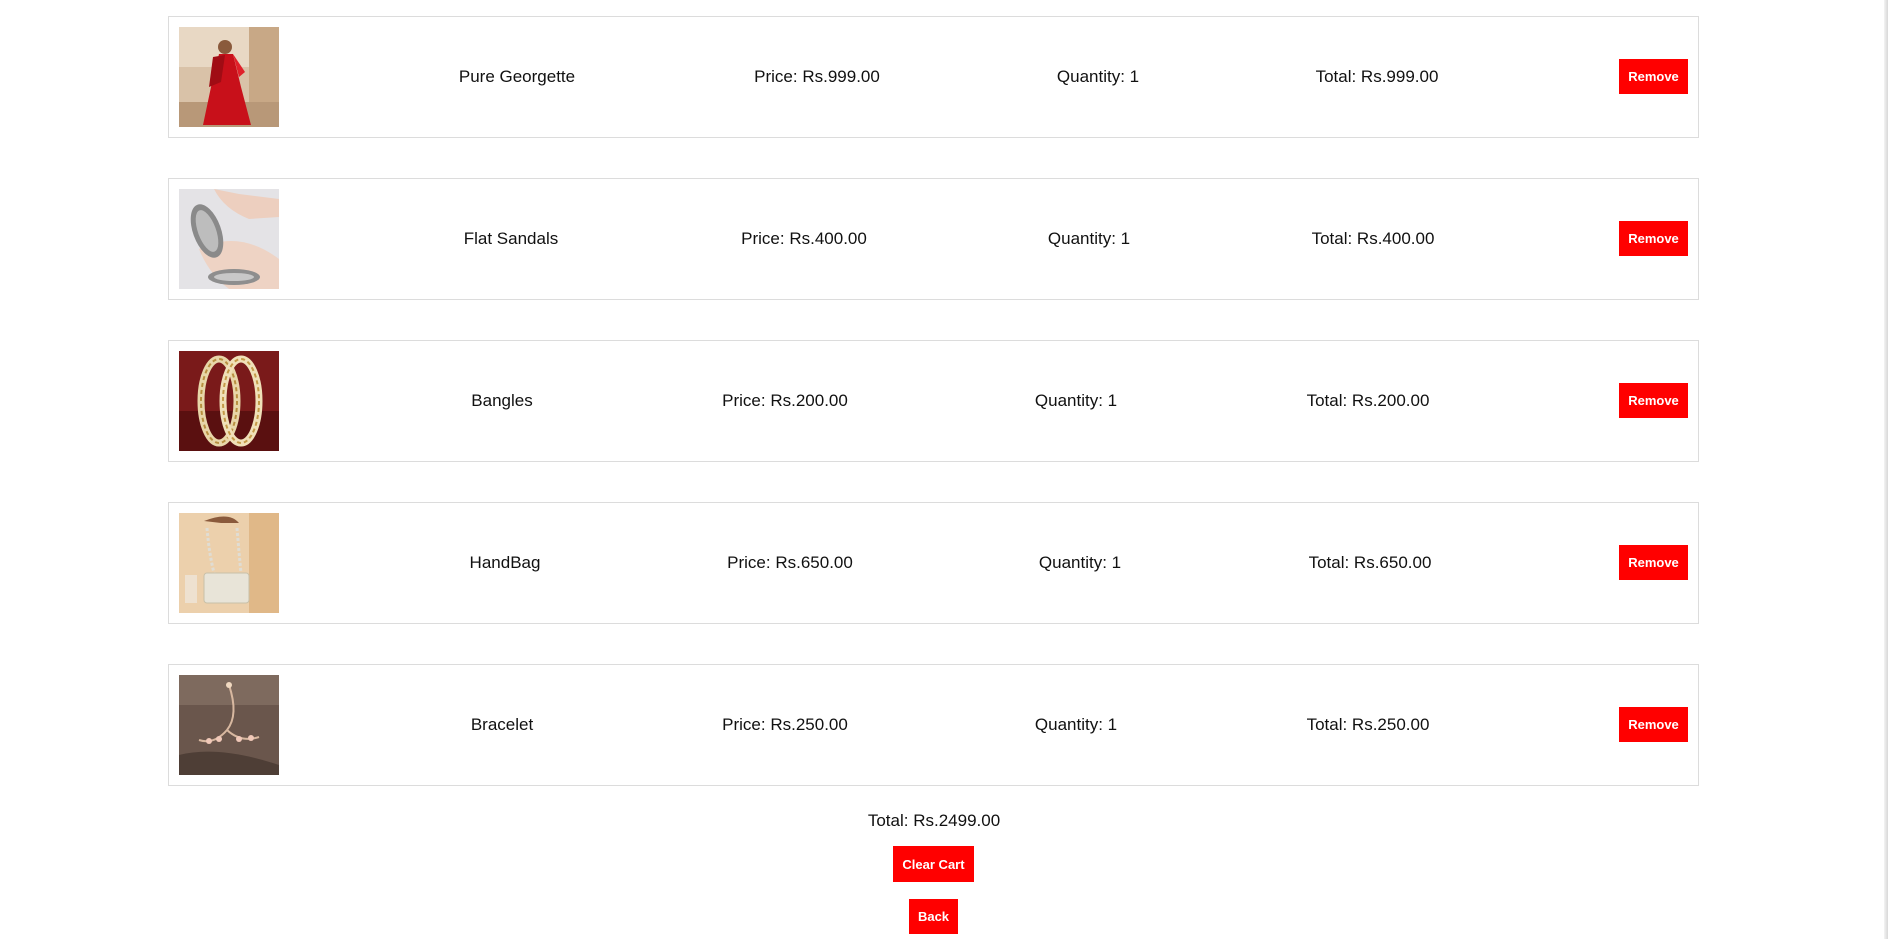 The image size is (1888, 939). What do you see at coordinates (229, 563) in the screenshot?
I see `handbag-photo-icon` at bounding box center [229, 563].